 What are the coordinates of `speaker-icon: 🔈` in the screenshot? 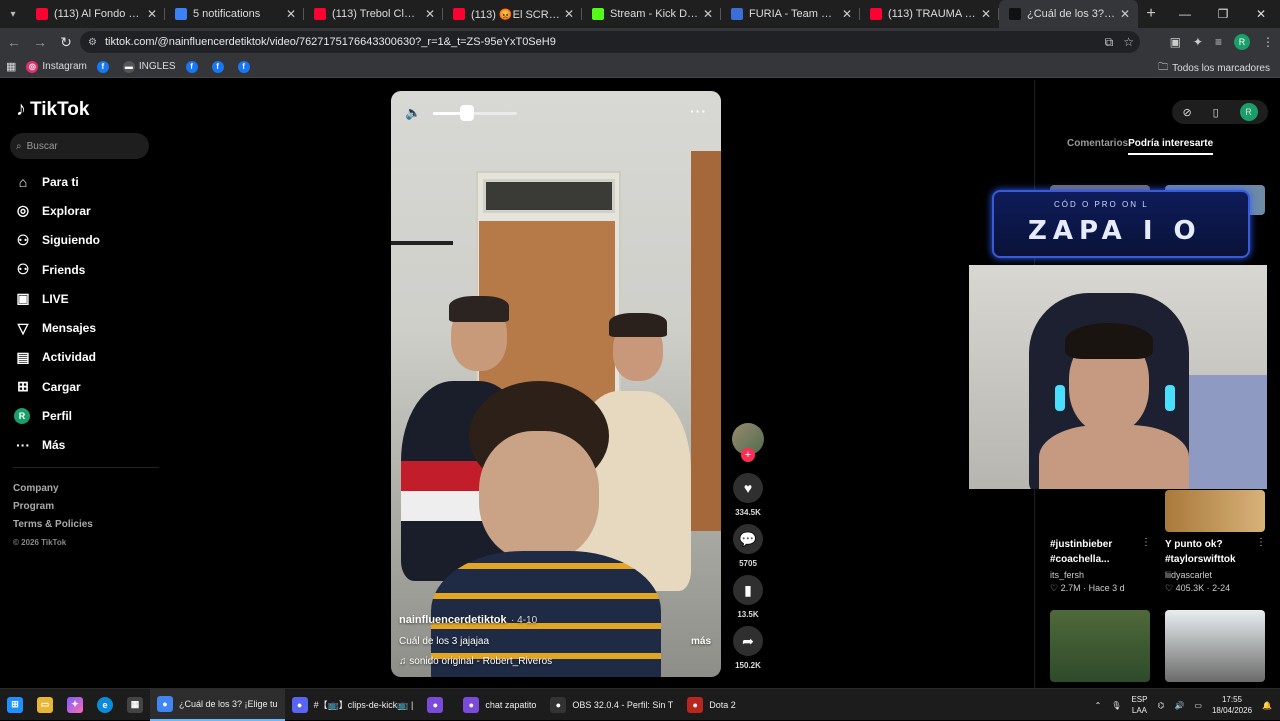 It's located at (413, 113).